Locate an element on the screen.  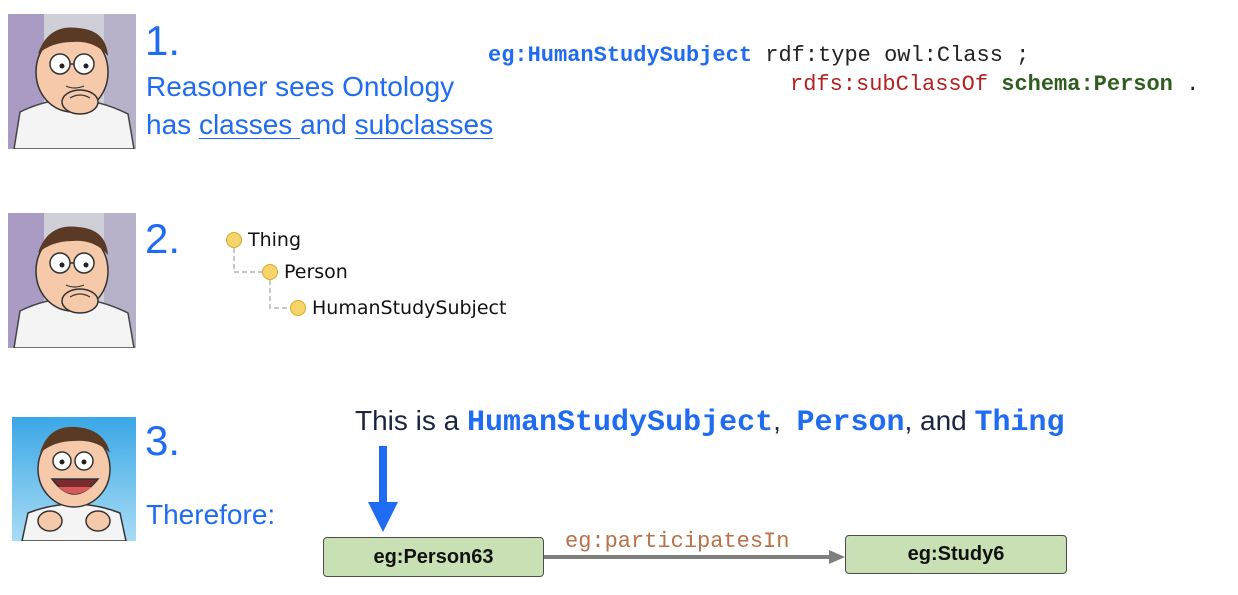
code-terminator: . is located at coordinates (1193, 84).